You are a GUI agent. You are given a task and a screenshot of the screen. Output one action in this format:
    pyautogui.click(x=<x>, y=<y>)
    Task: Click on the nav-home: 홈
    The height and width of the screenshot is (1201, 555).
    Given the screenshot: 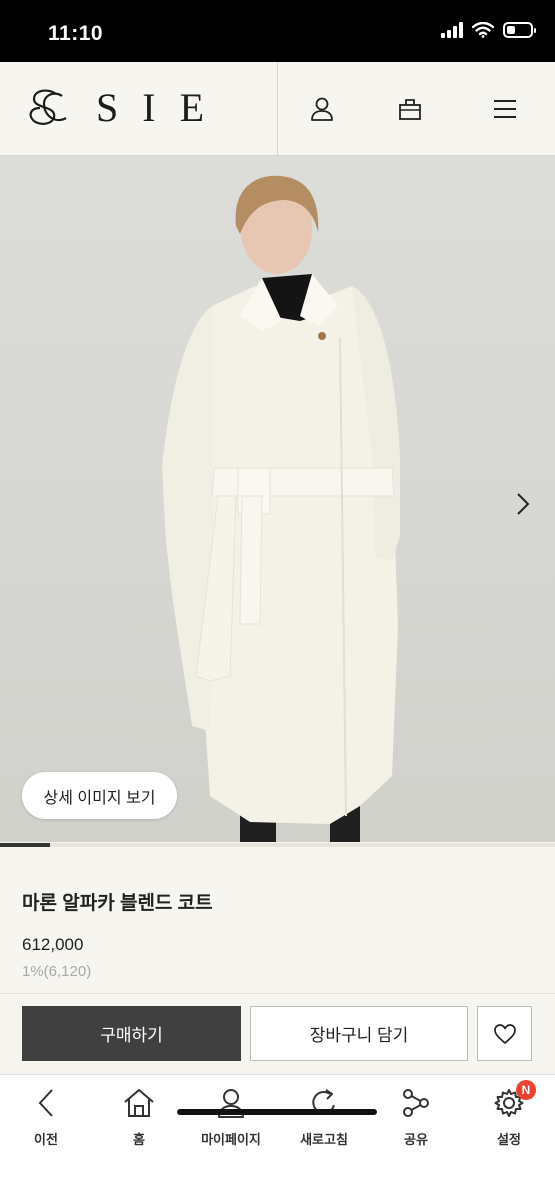 What is the action you would take?
    pyautogui.click(x=139, y=1118)
    